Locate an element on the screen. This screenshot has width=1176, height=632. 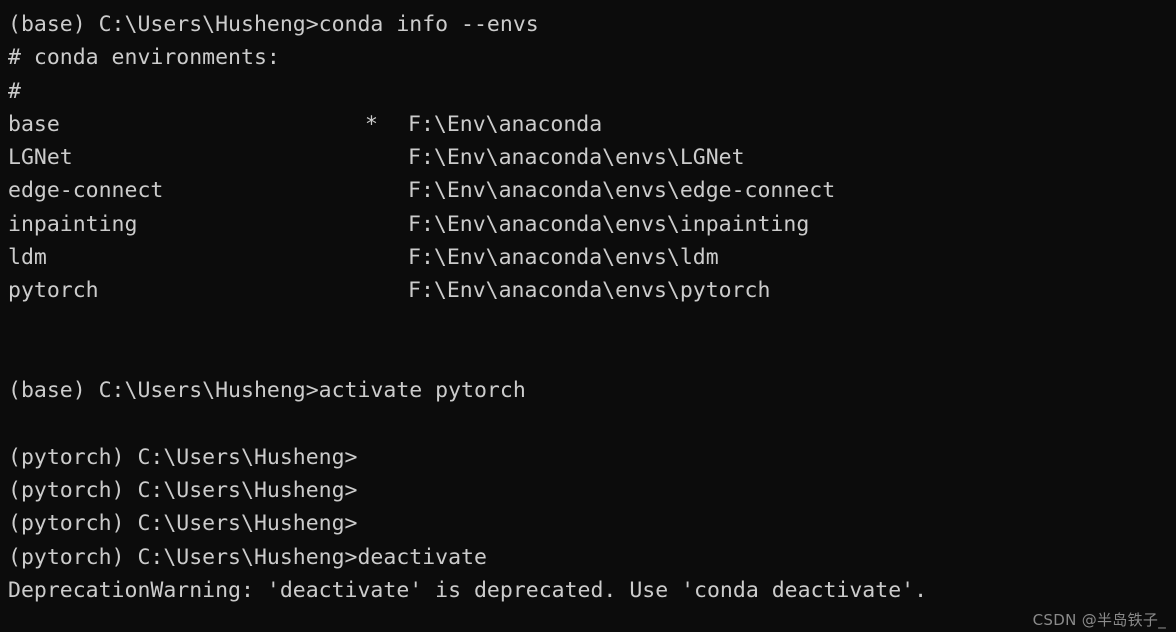
command-line-activate-pytorch: (base) C:\Users\Husheng>activate pytorch is located at coordinates (267, 391).